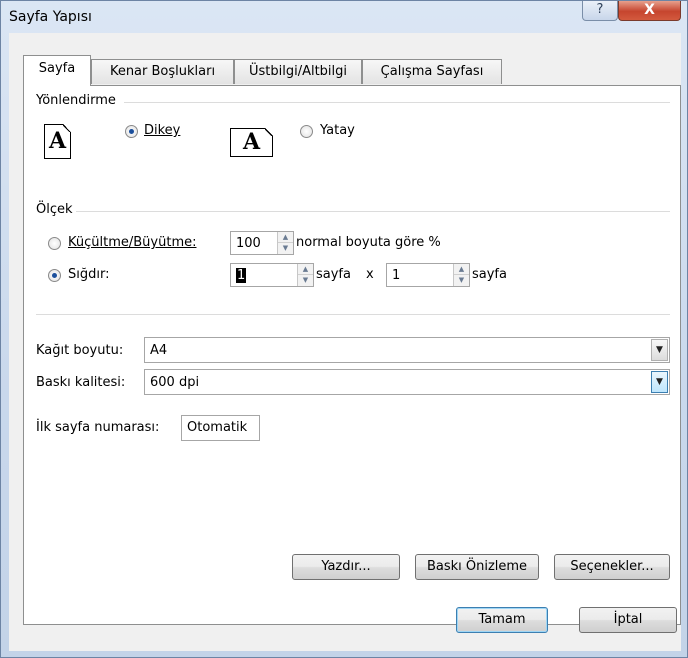 This screenshot has width=688, height=658. What do you see at coordinates (88, 274) in the screenshot?
I see `fit-to-label: Sığdır:` at bounding box center [88, 274].